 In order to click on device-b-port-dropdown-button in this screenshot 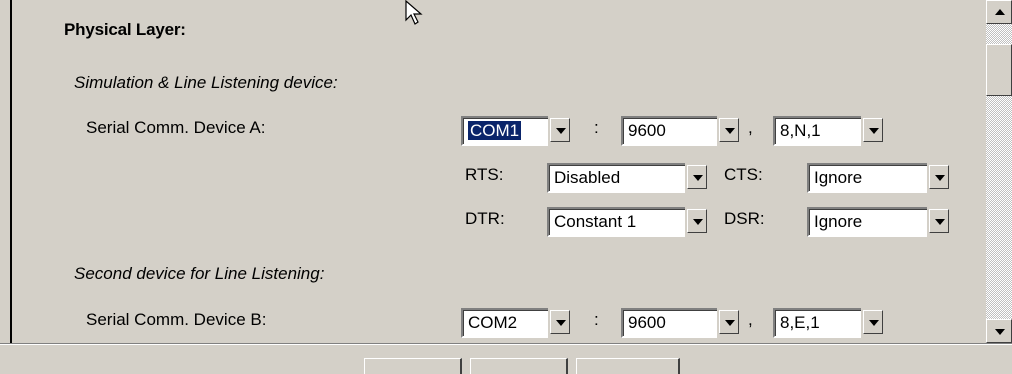, I will do `click(560, 322)`.